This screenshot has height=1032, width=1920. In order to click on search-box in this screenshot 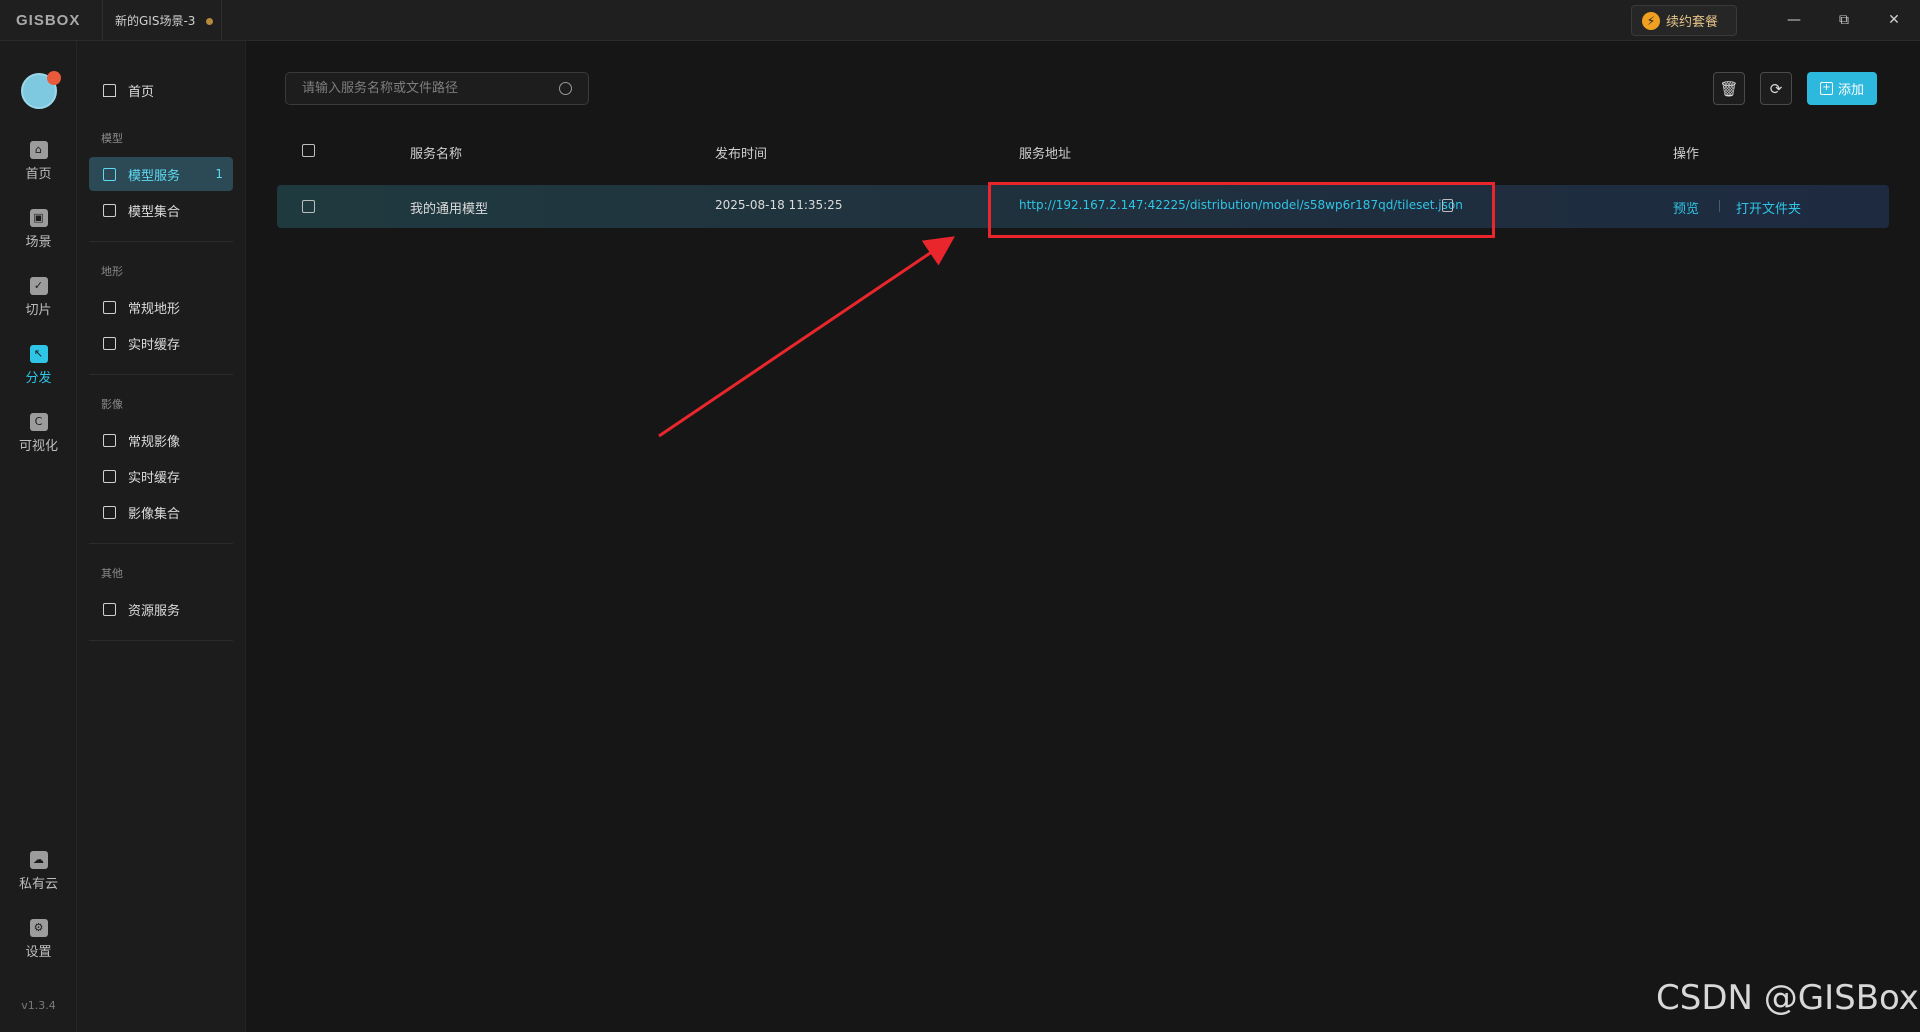, I will do `click(437, 88)`.